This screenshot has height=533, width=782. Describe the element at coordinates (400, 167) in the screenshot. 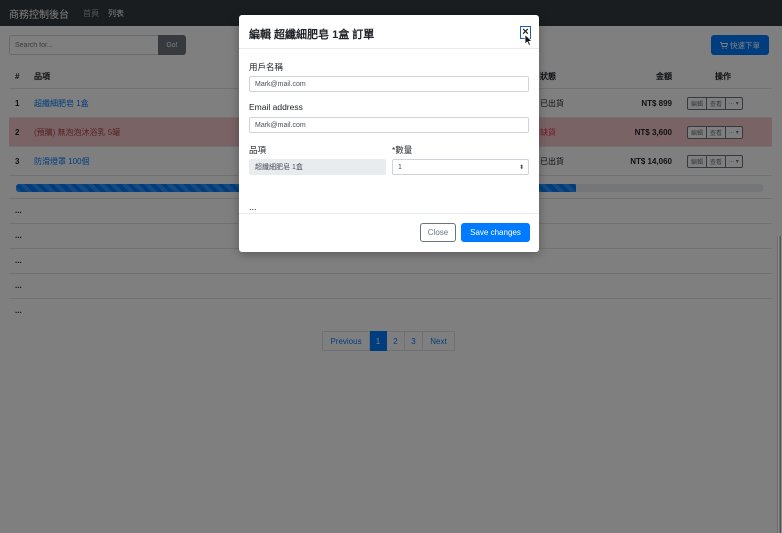

I see `quantity-value: 1` at that location.